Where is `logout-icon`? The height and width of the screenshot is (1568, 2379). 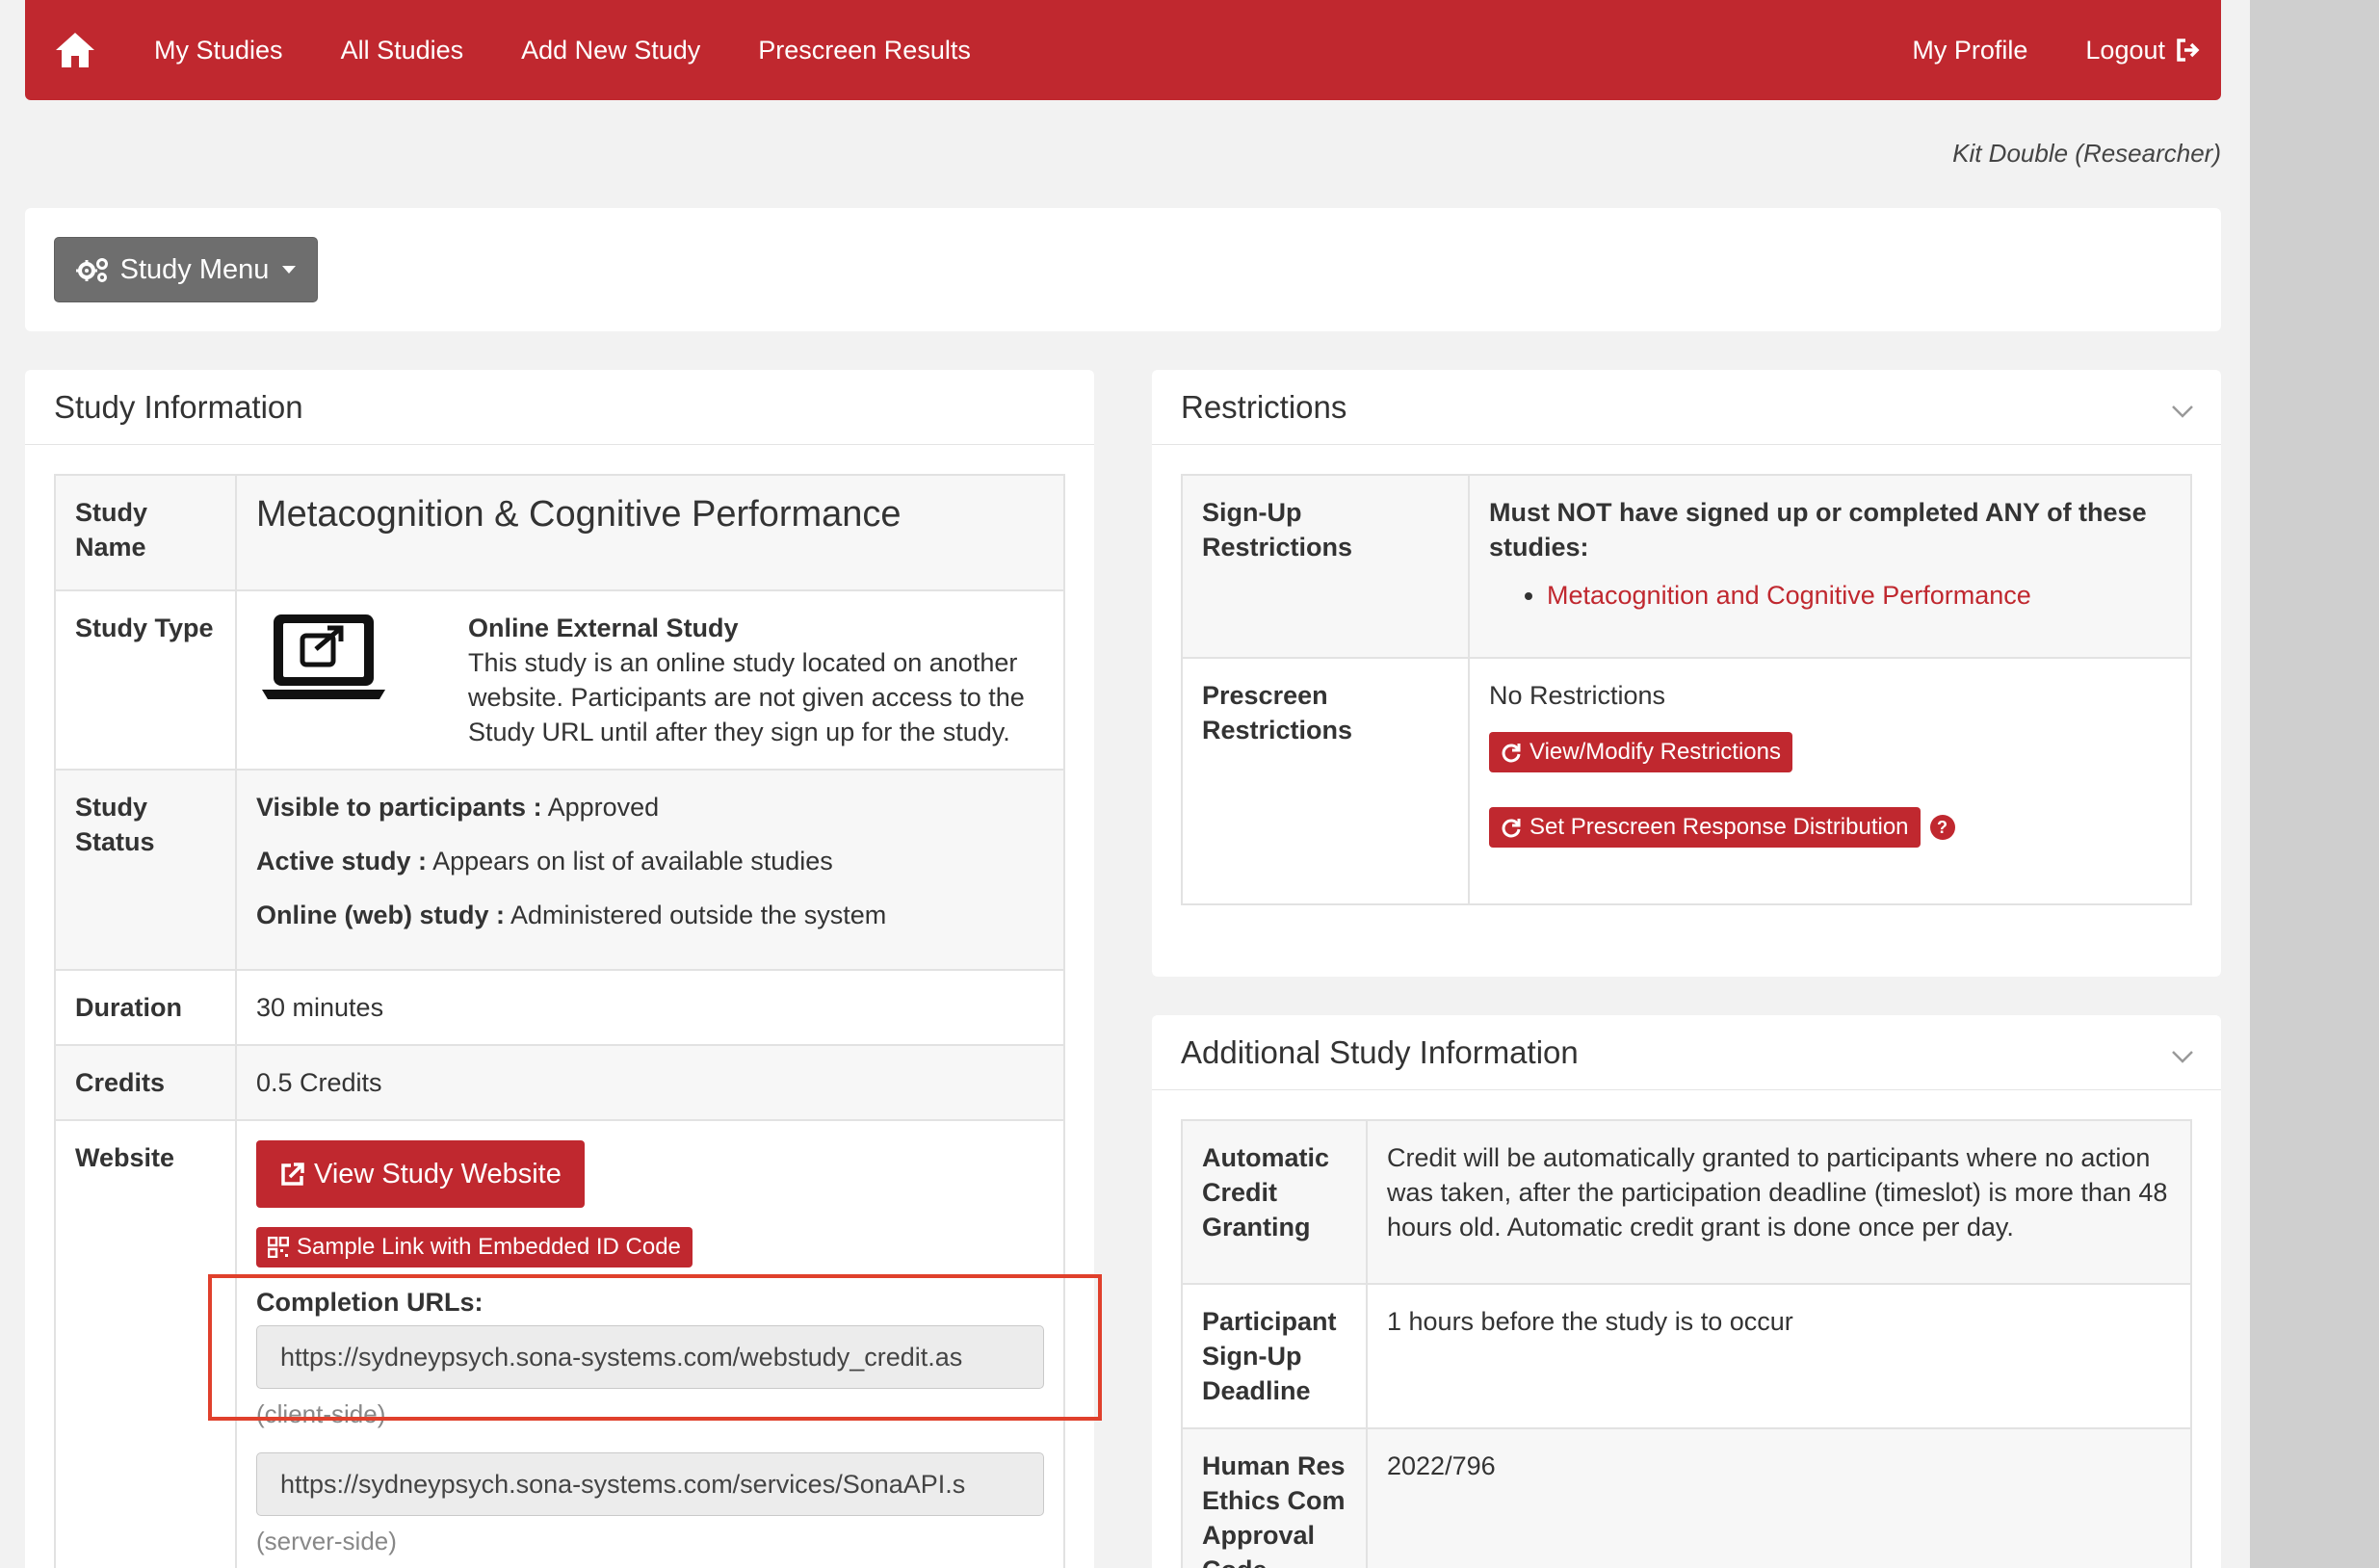
logout-icon is located at coordinates (2188, 50).